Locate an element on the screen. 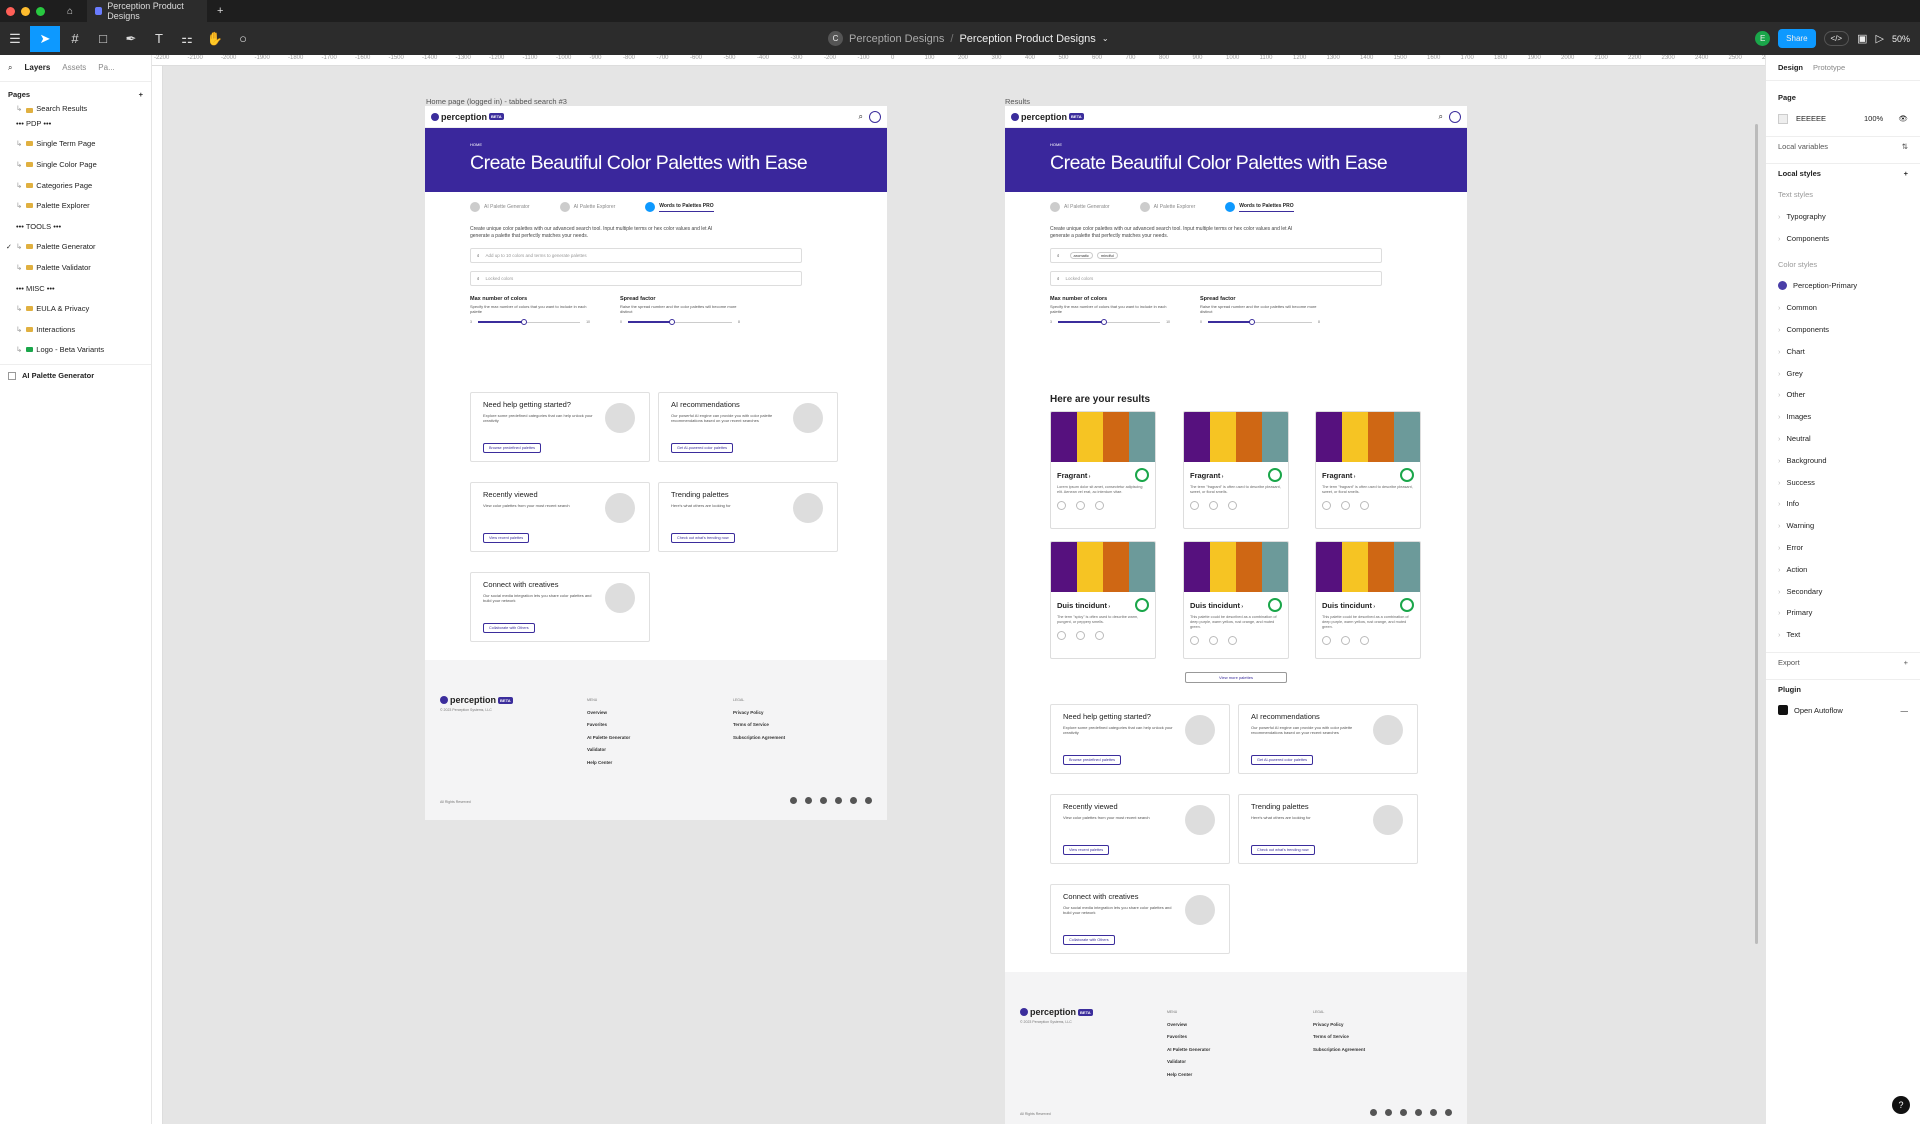  max-slider is located at coordinates (529, 322).